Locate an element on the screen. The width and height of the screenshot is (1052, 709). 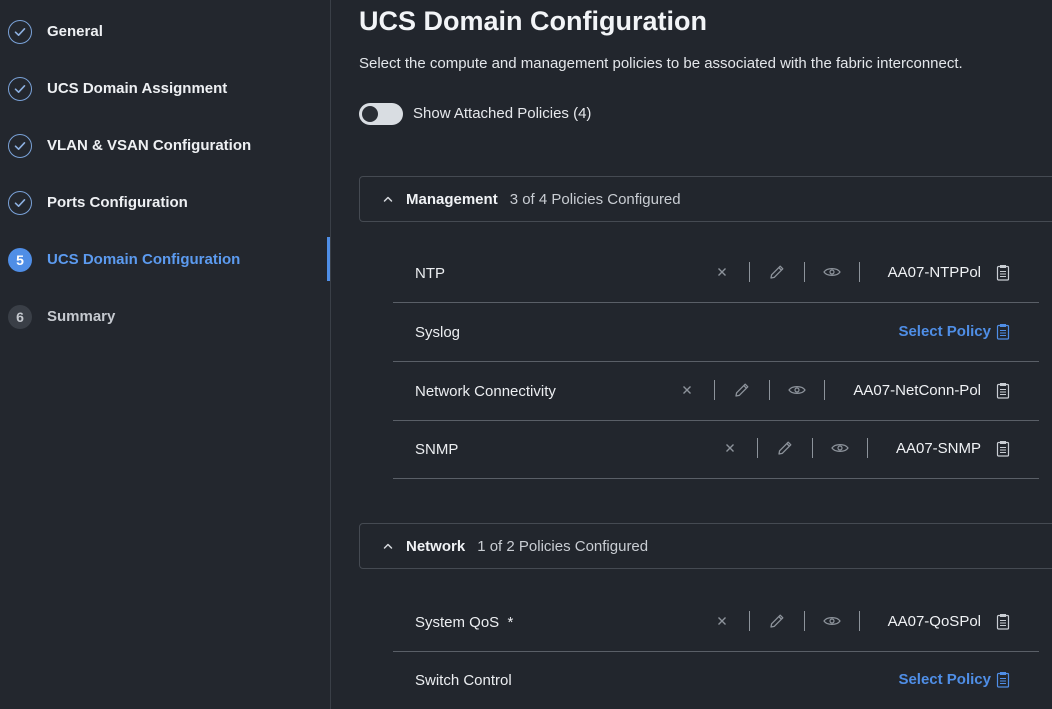
policy-name: AA07-NetConn-Pol is located at coordinates (917, 390).